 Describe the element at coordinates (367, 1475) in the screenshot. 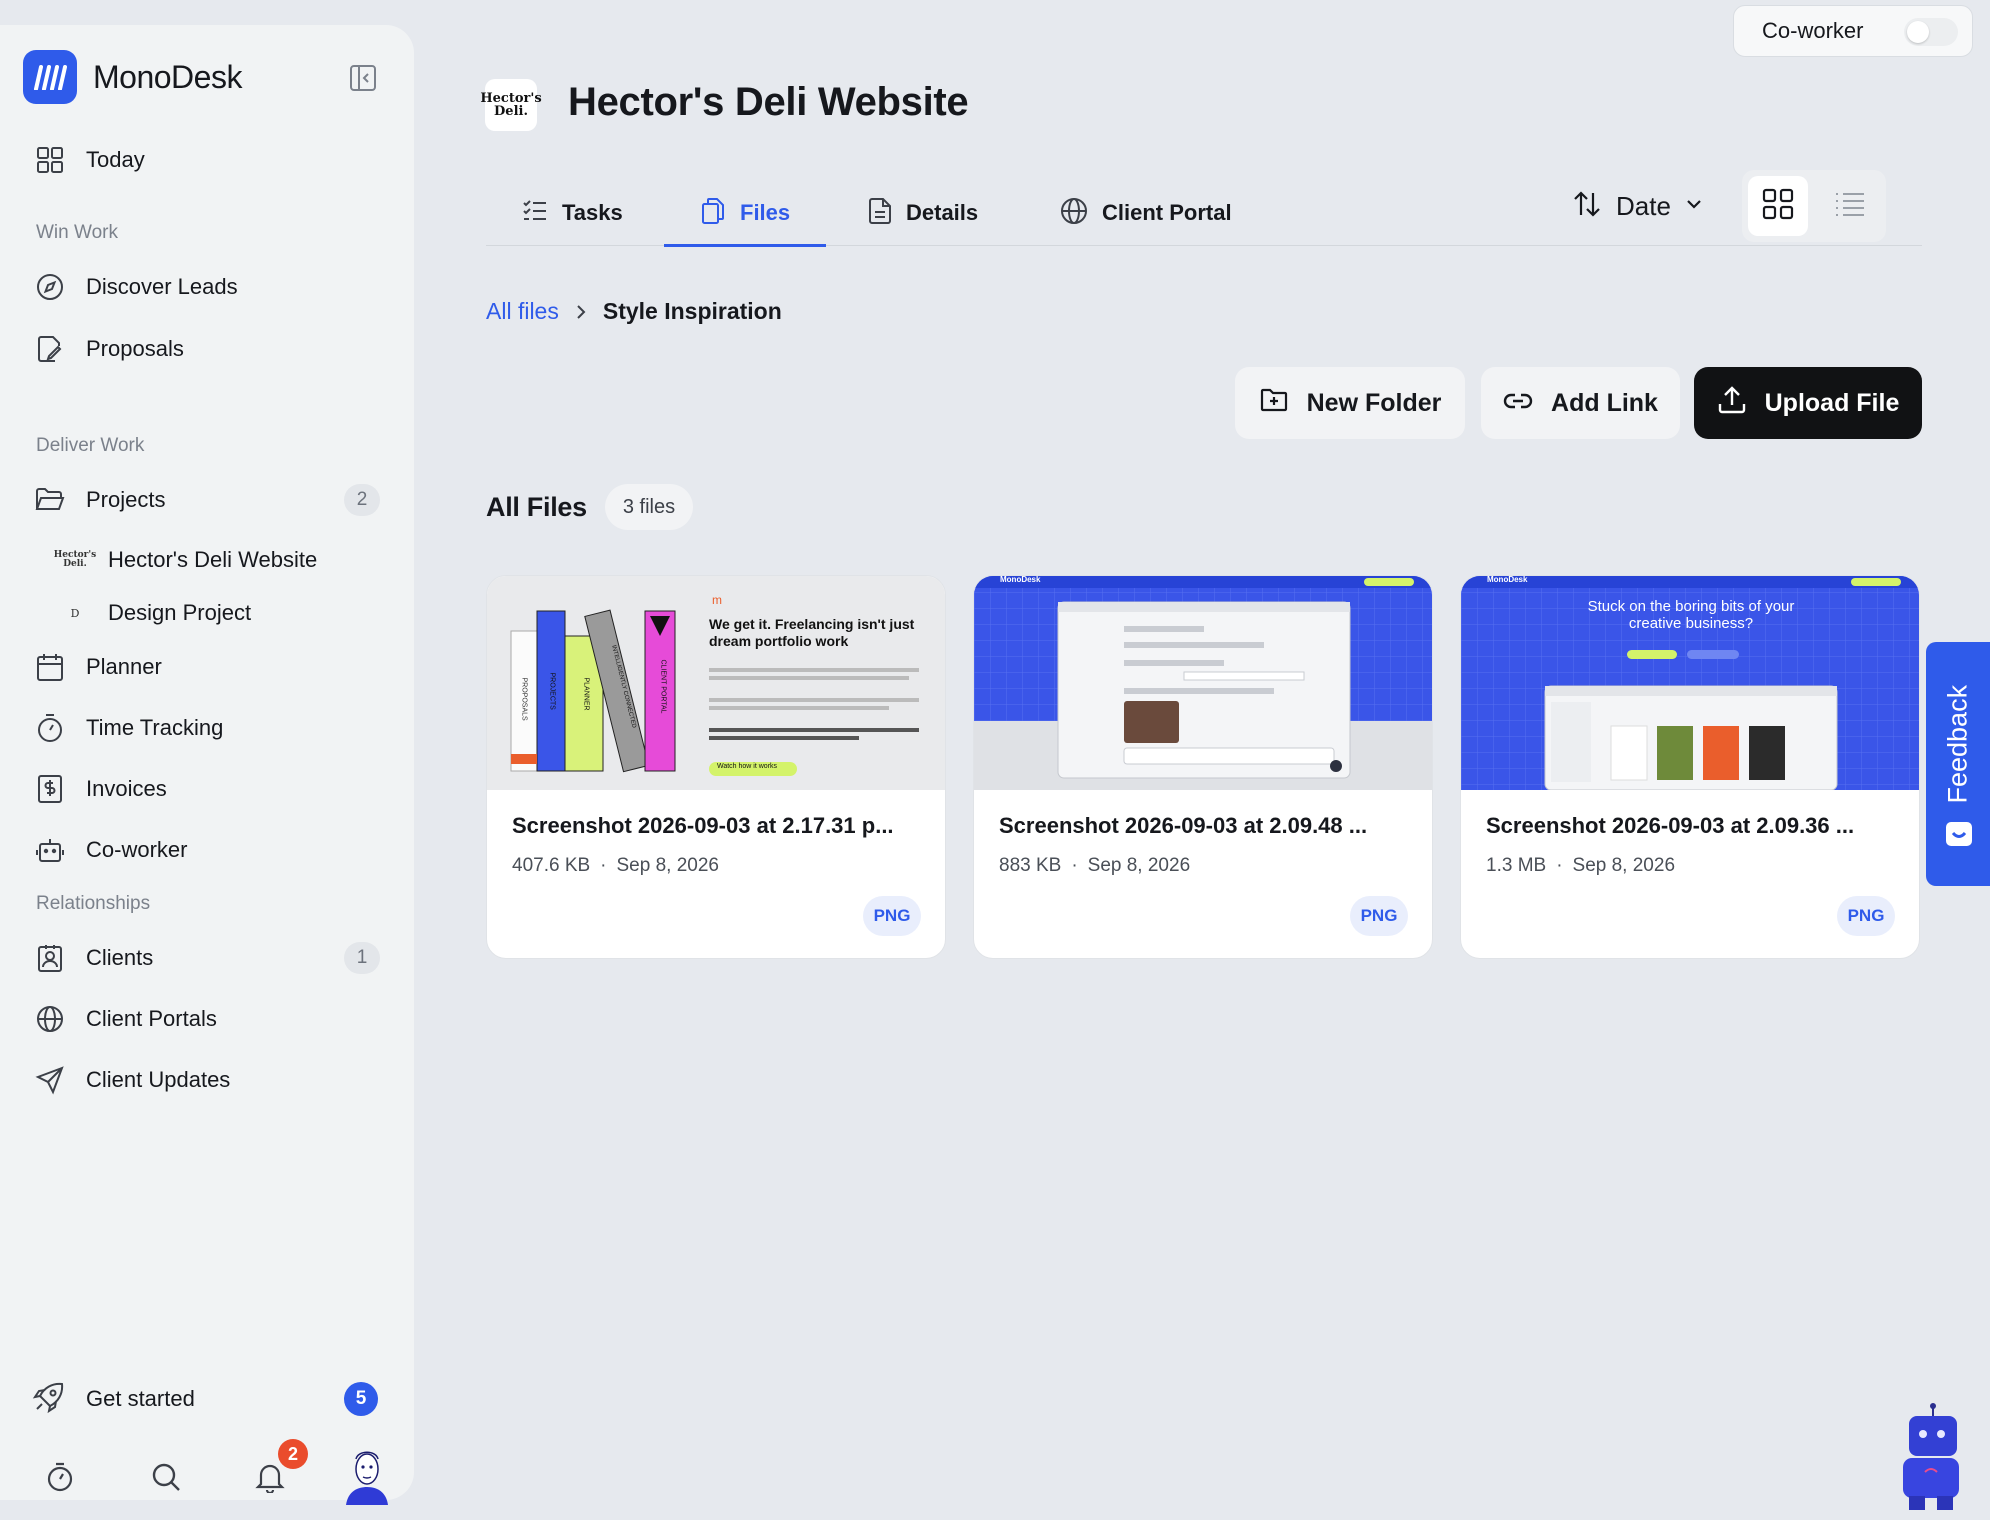

I see `user-avatar` at that location.